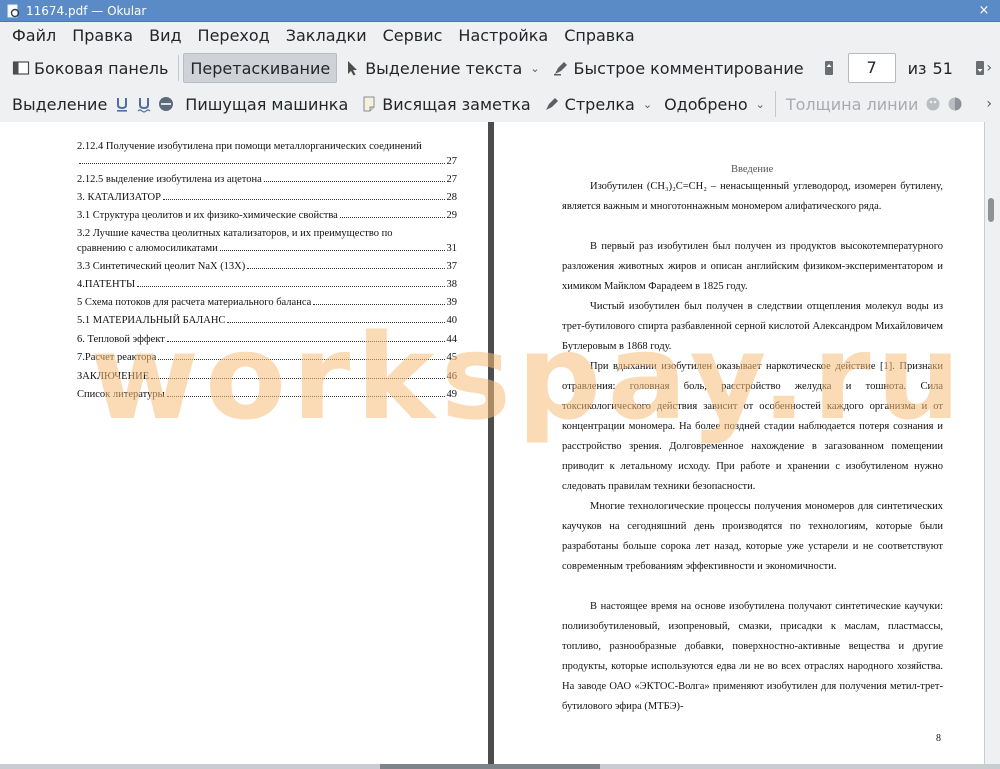 Image resolution: width=1000 pixels, height=769 pixels. What do you see at coordinates (452, 357) in the screenshot?
I see `toc-entry-page: 45` at bounding box center [452, 357].